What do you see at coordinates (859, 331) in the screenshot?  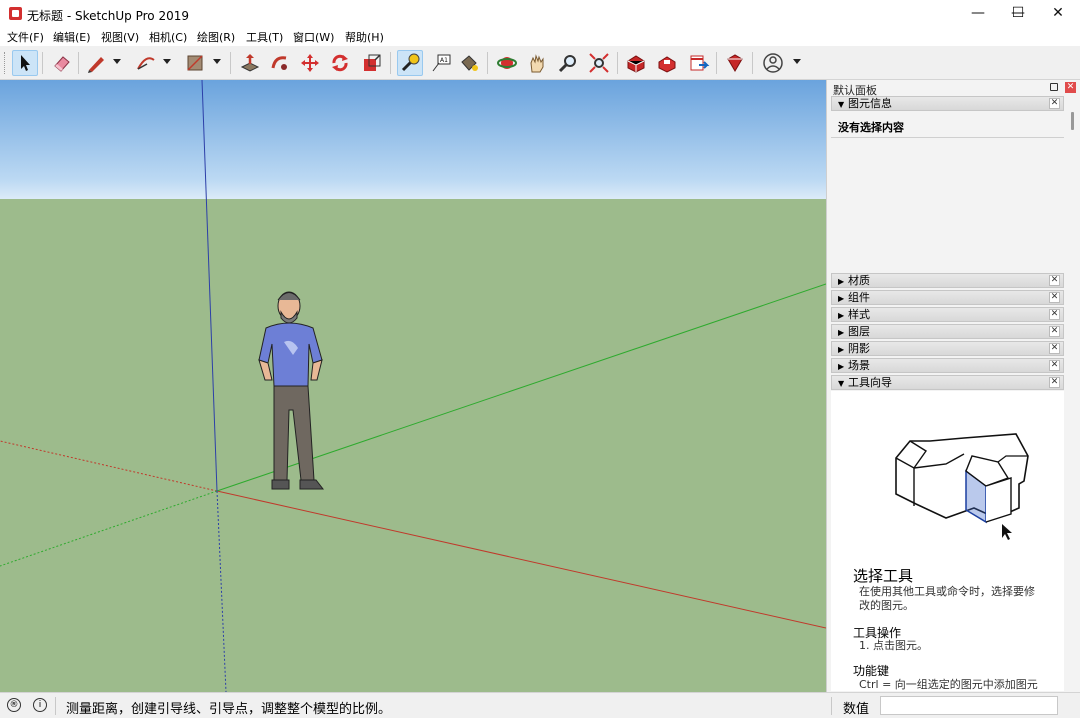 I see `panel-label: 图层` at bounding box center [859, 331].